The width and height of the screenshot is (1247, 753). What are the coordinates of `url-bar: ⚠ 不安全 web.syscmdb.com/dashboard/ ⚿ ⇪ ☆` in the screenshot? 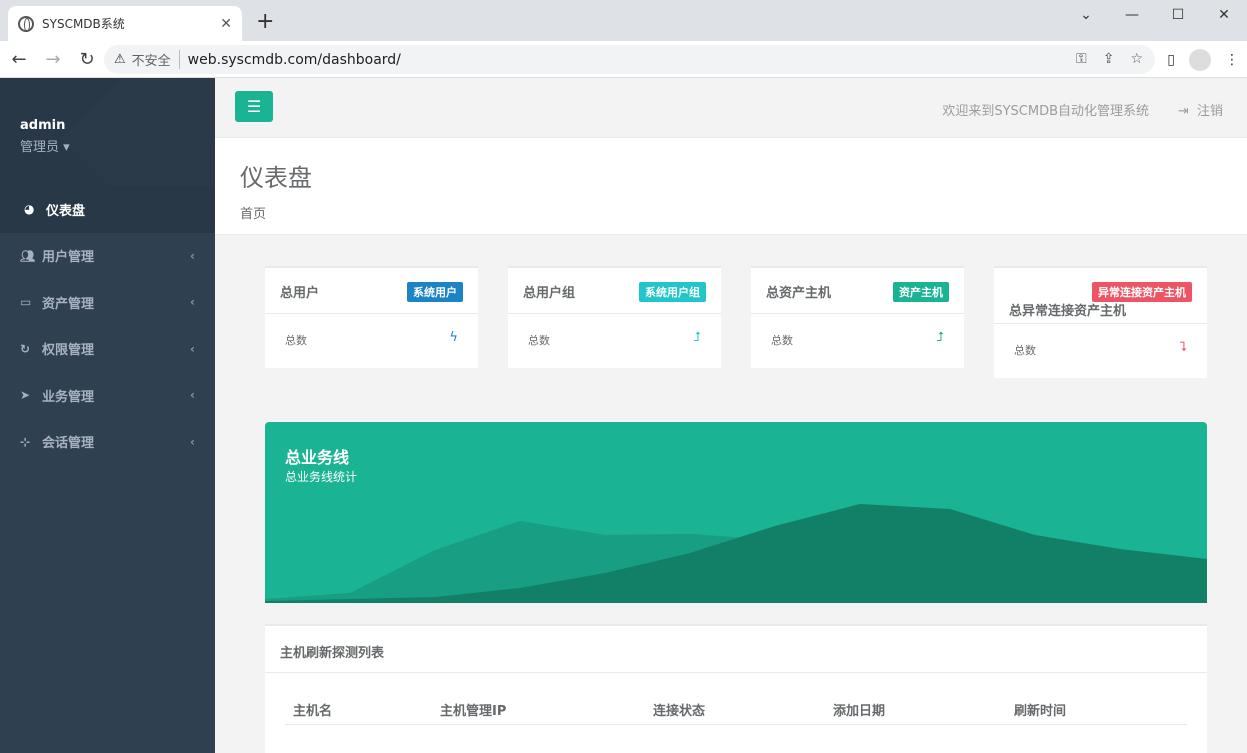 It's located at (629, 59).